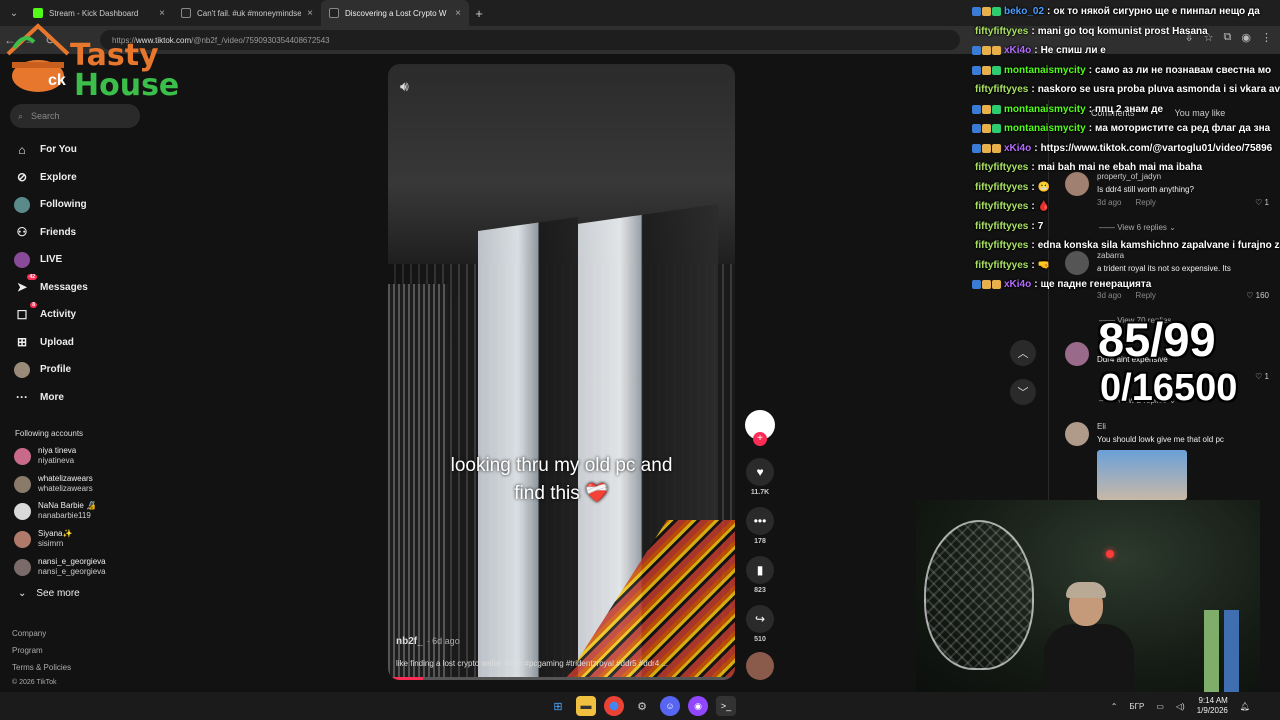  I want to click on following-account: niya tineva niyatineva, so click(45, 456).